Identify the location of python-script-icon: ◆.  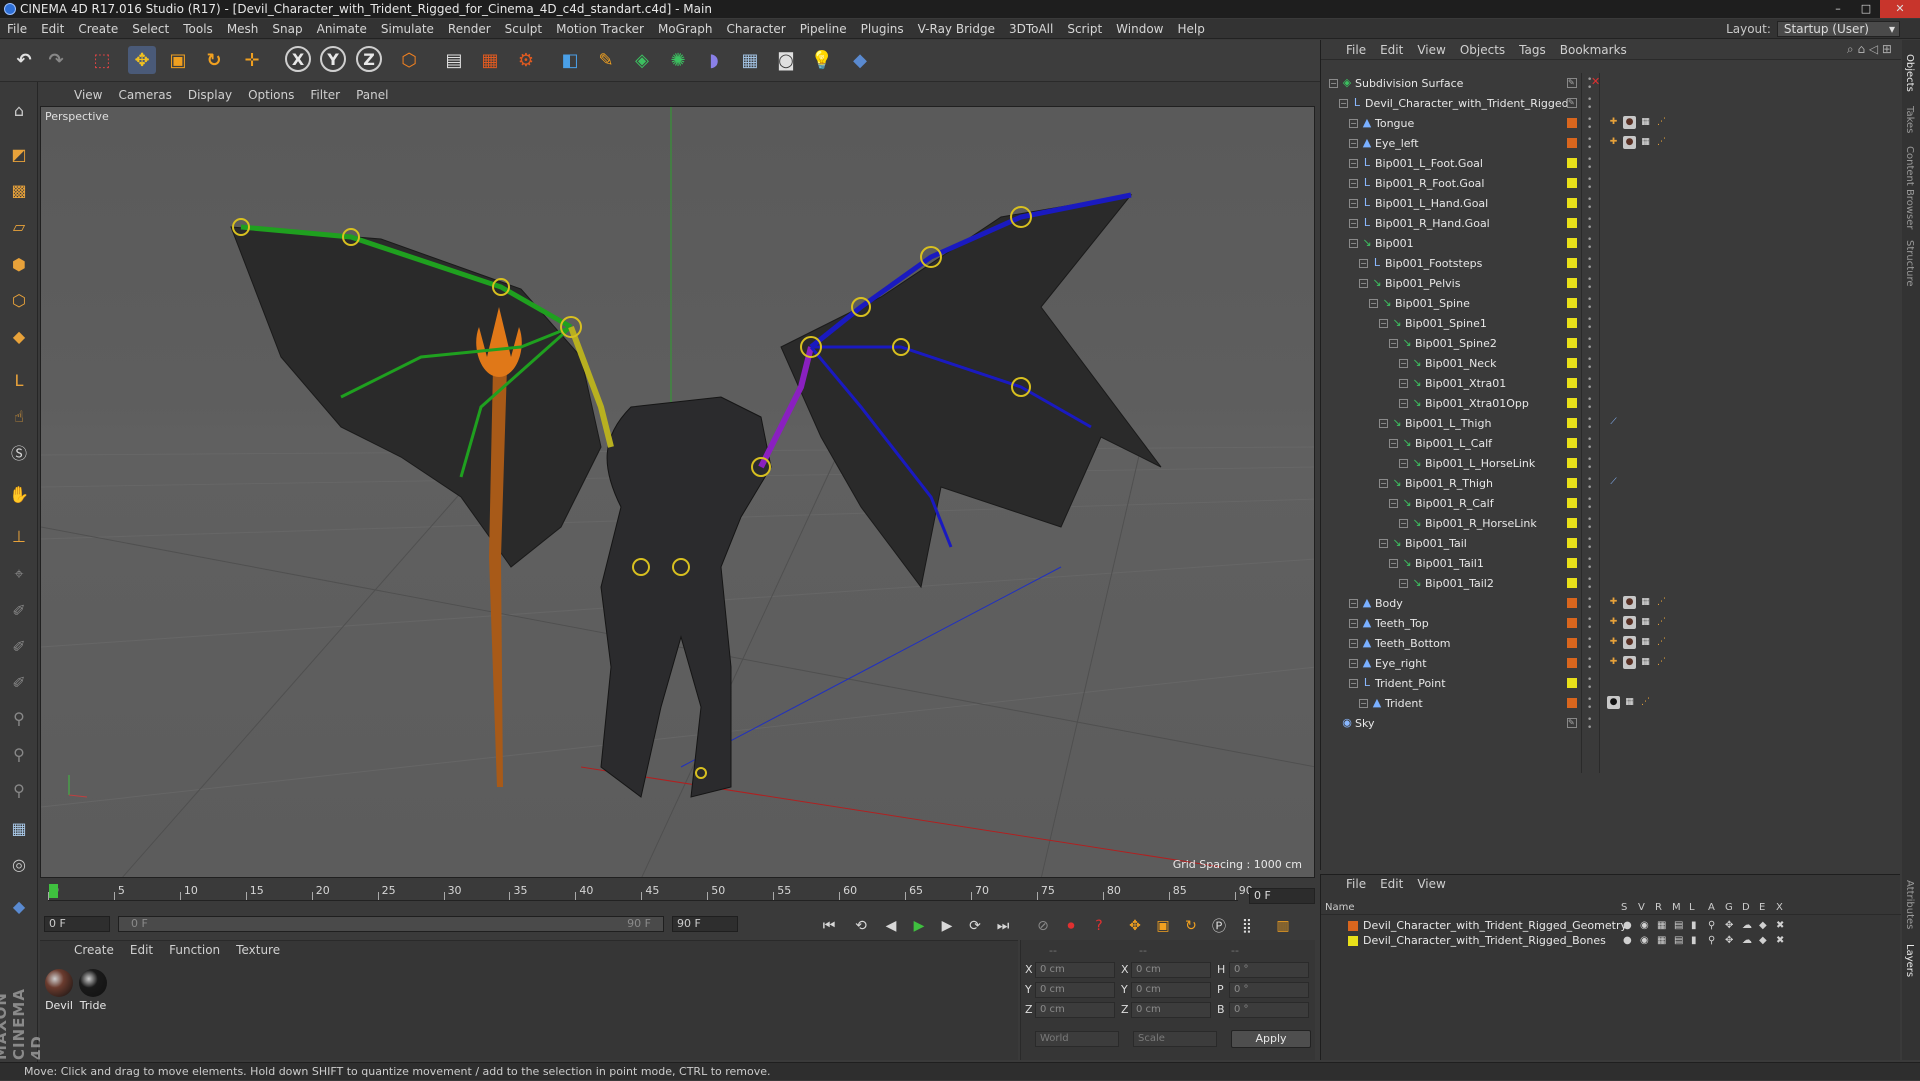
(19, 906).